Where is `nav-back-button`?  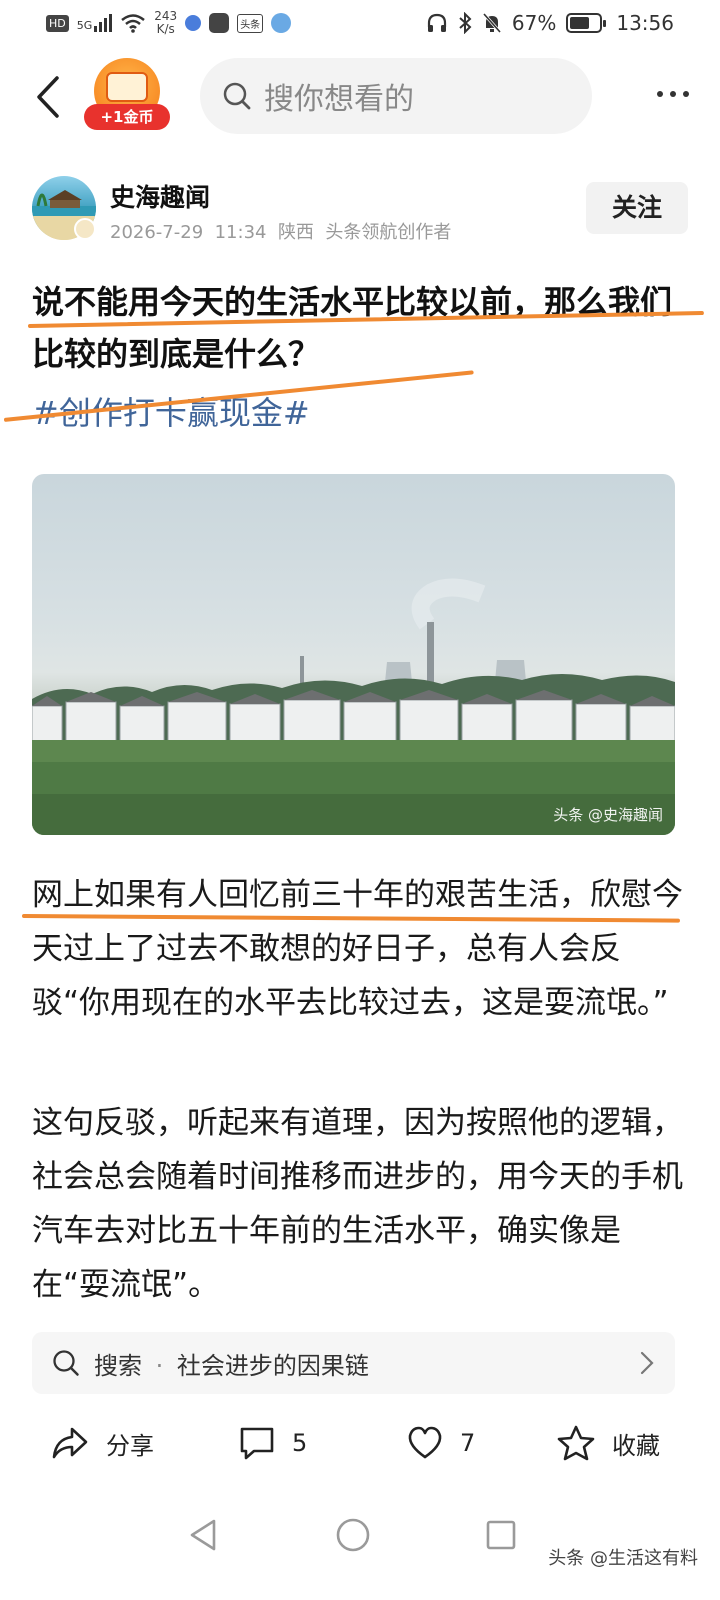 nav-back-button is located at coordinates (203, 1535).